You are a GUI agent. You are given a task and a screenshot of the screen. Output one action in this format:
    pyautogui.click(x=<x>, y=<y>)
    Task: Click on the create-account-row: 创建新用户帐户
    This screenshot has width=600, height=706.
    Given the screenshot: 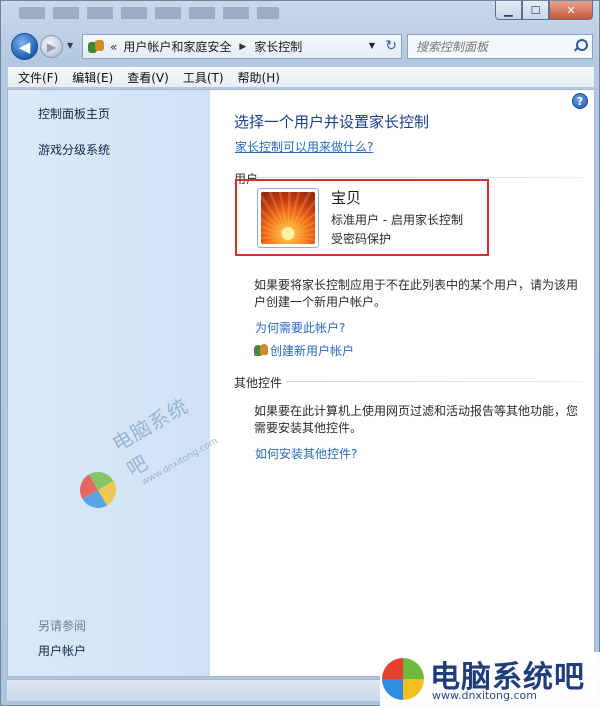 What is the action you would take?
    pyautogui.click(x=304, y=350)
    